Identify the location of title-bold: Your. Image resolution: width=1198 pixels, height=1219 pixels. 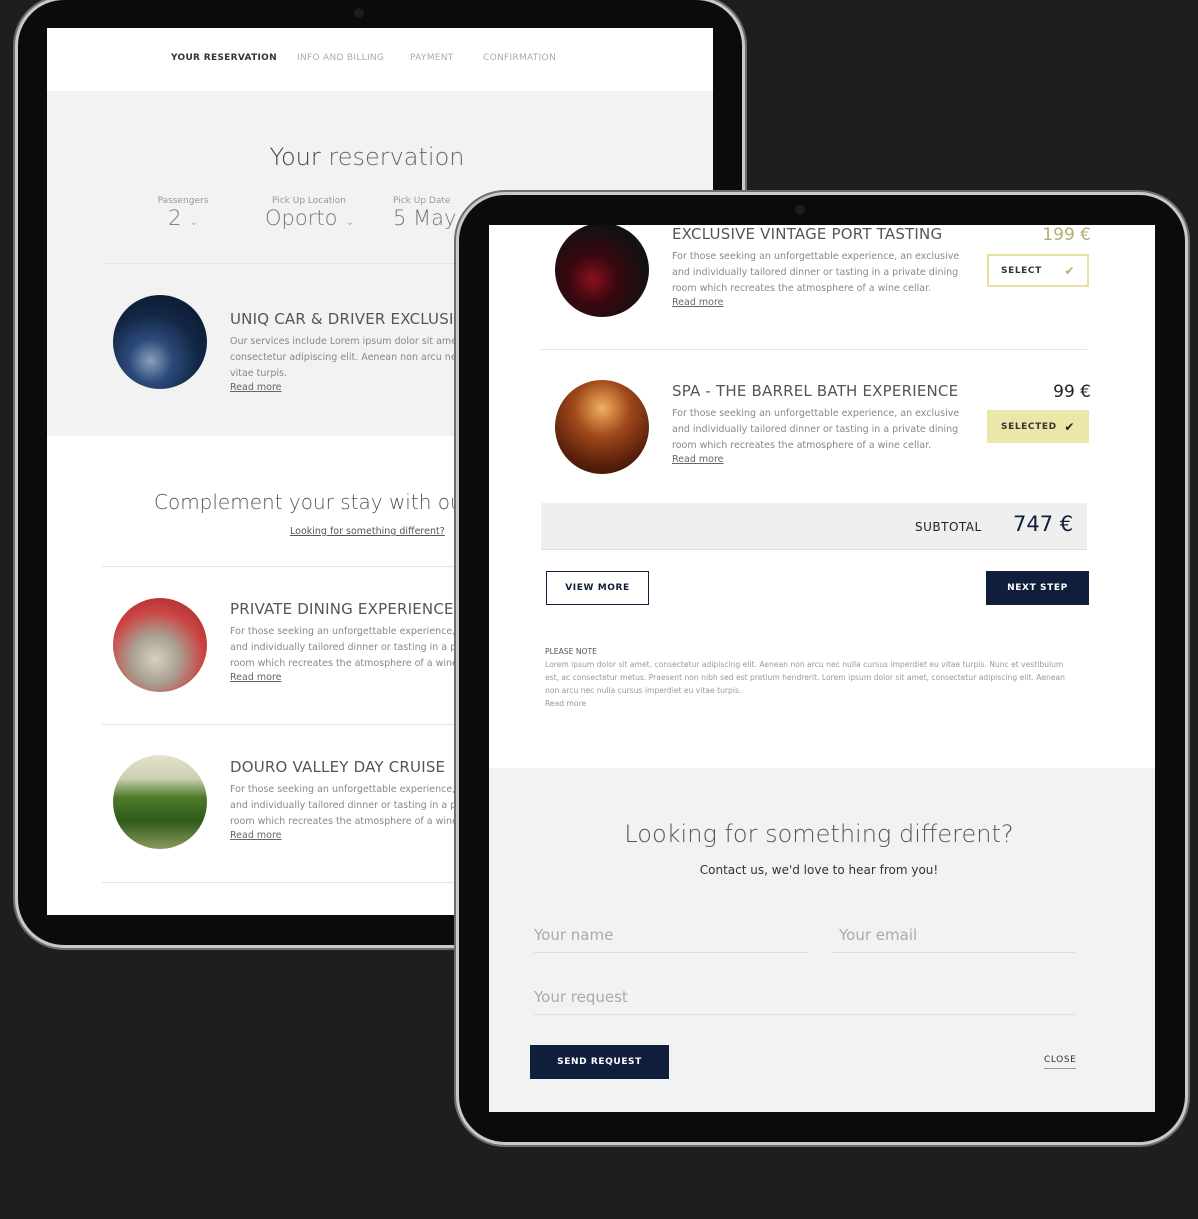
(295, 157).